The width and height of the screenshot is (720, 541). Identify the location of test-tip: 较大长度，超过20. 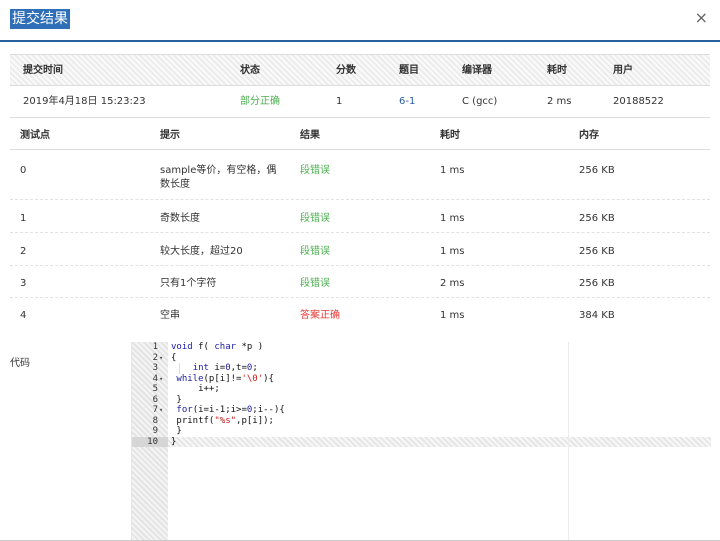
(201, 251).